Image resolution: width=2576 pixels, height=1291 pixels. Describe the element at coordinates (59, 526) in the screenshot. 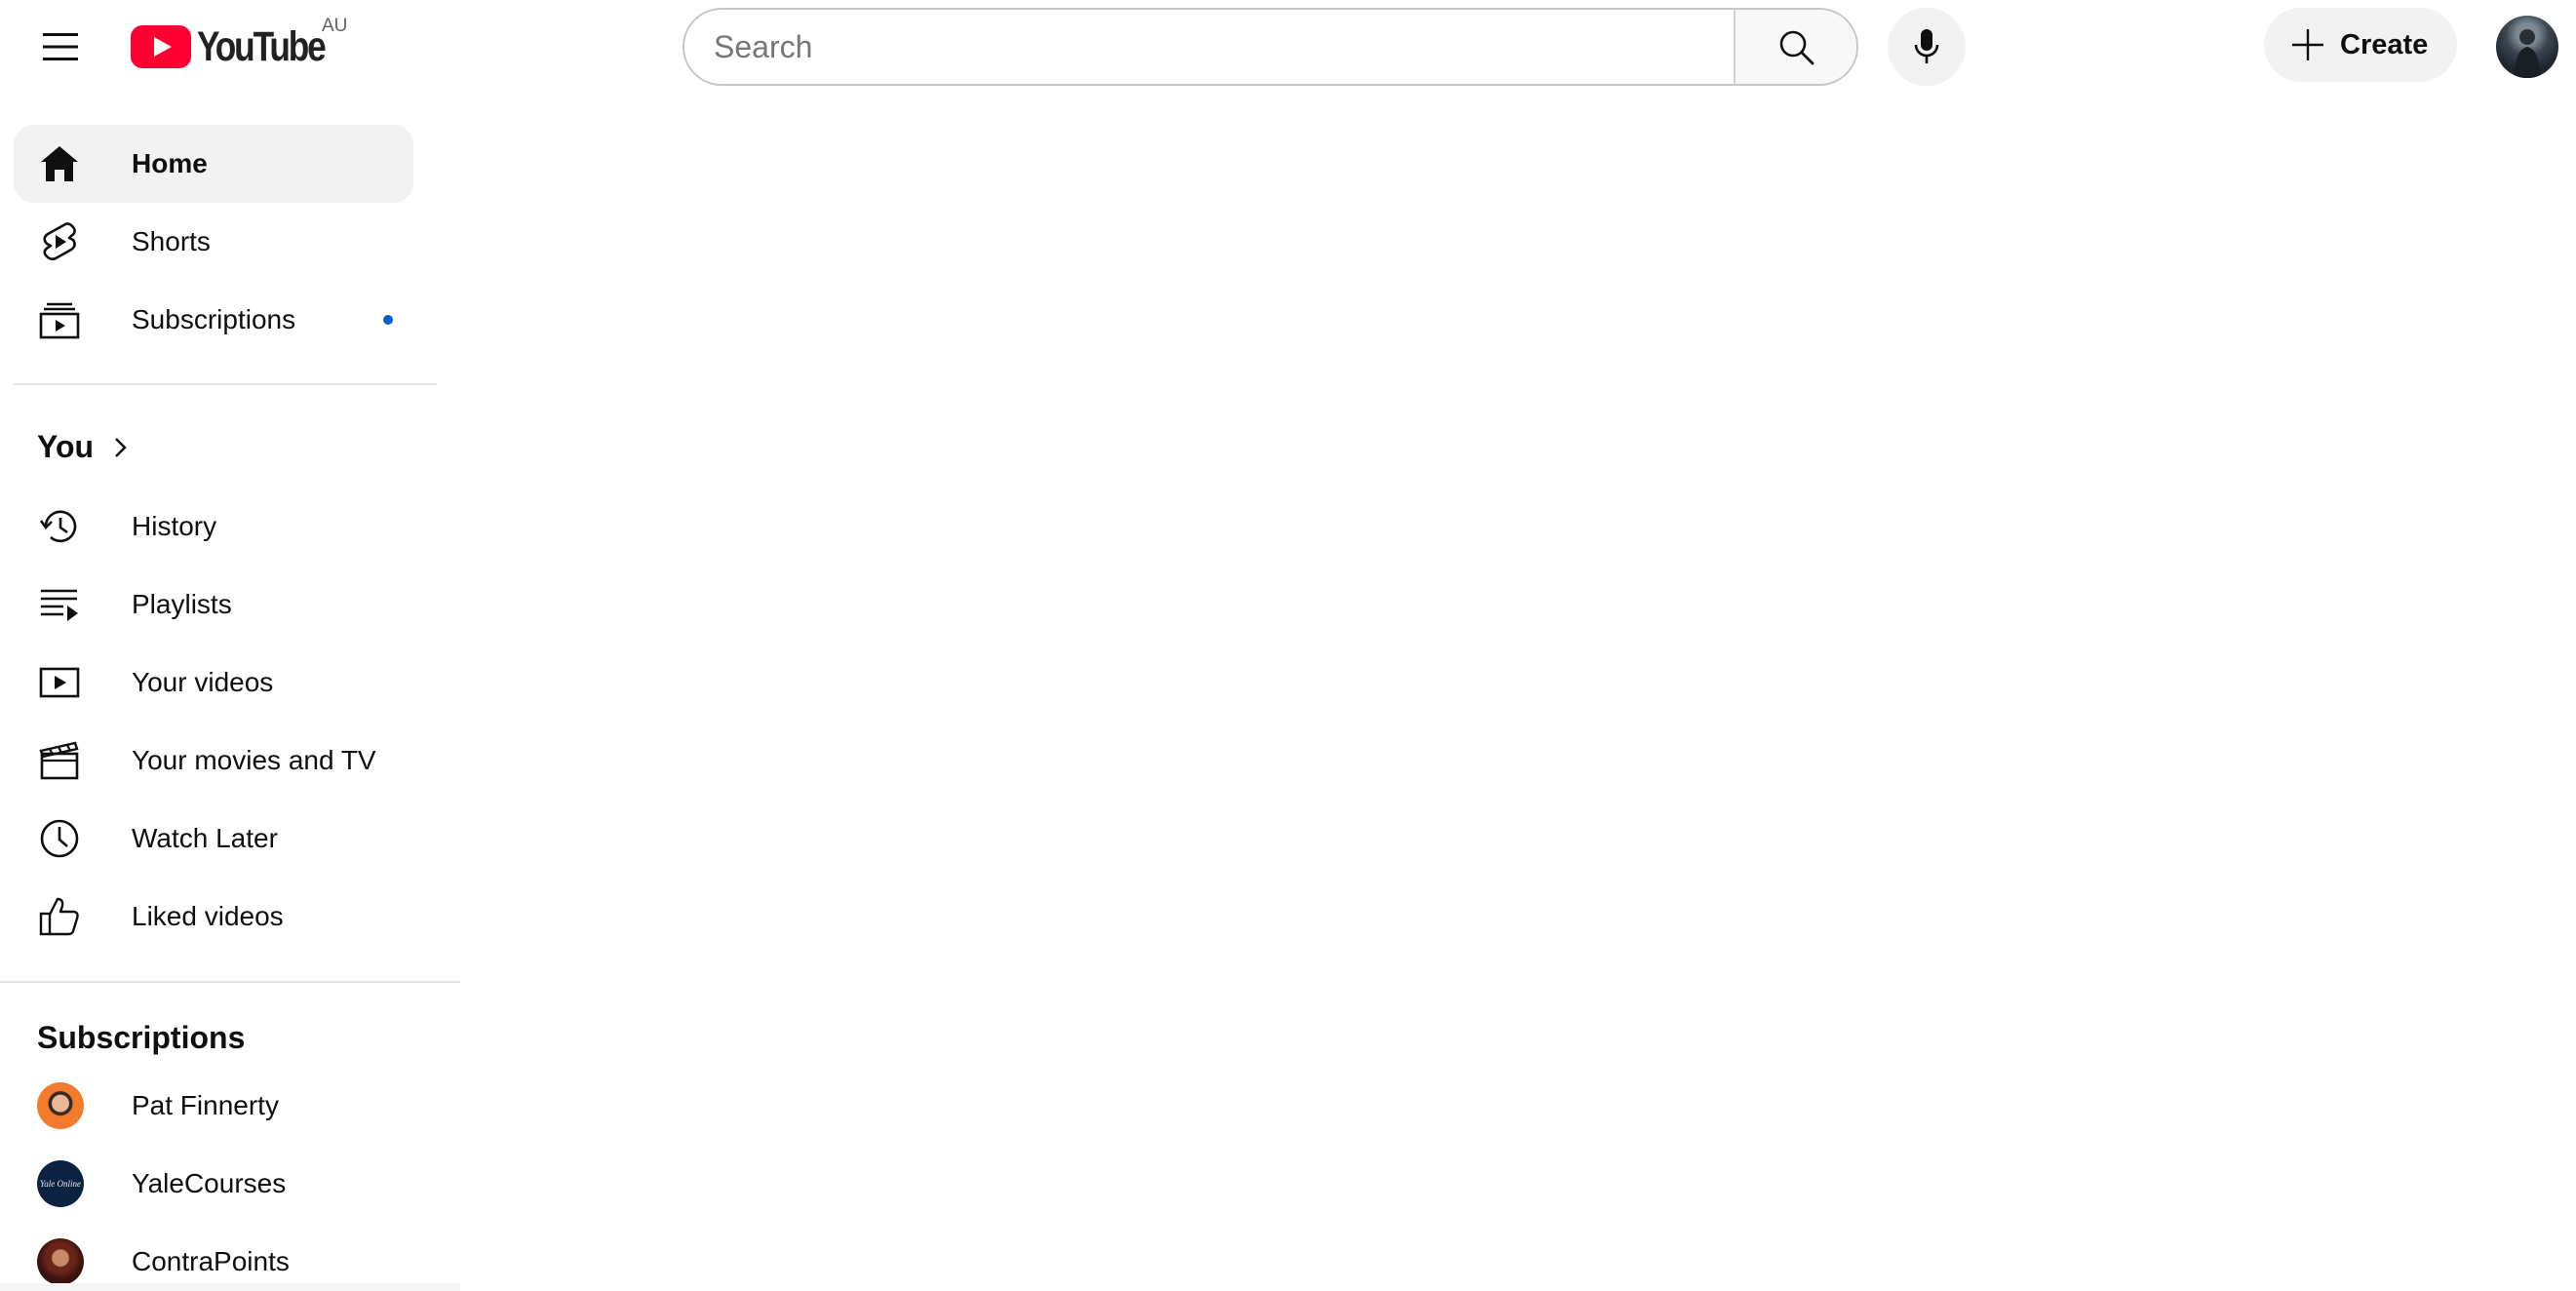

I see `history-icon` at that location.